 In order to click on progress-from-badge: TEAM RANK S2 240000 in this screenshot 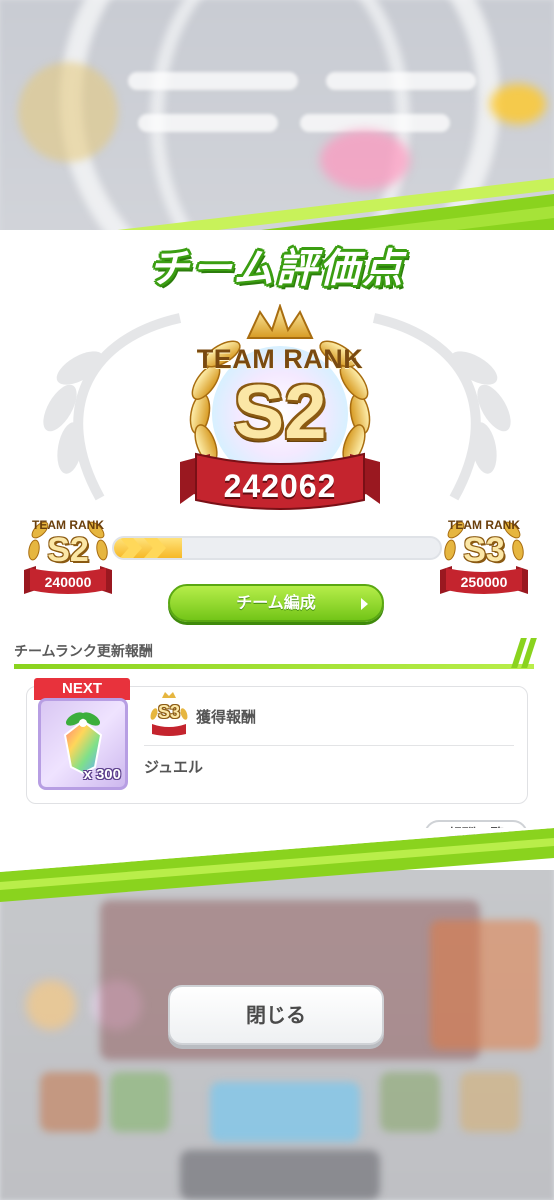, I will do `click(68, 550)`.